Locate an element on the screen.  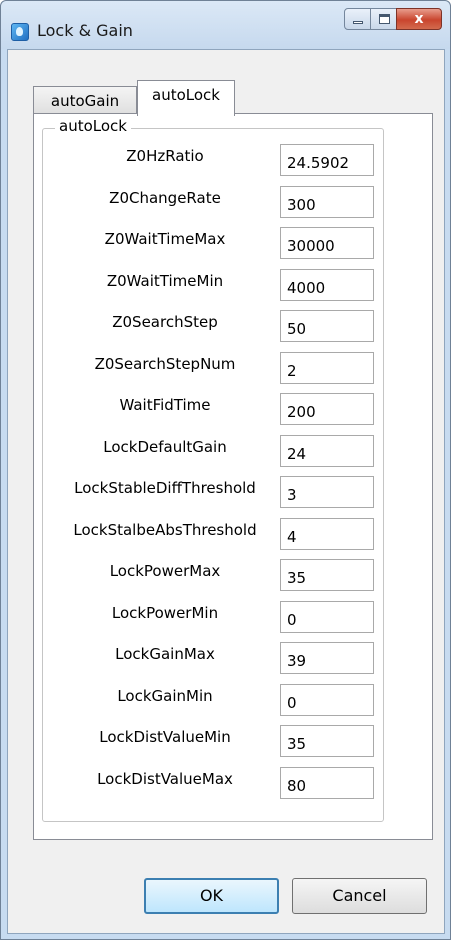
param-row: LockDefaultGain is located at coordinates (226, 452).